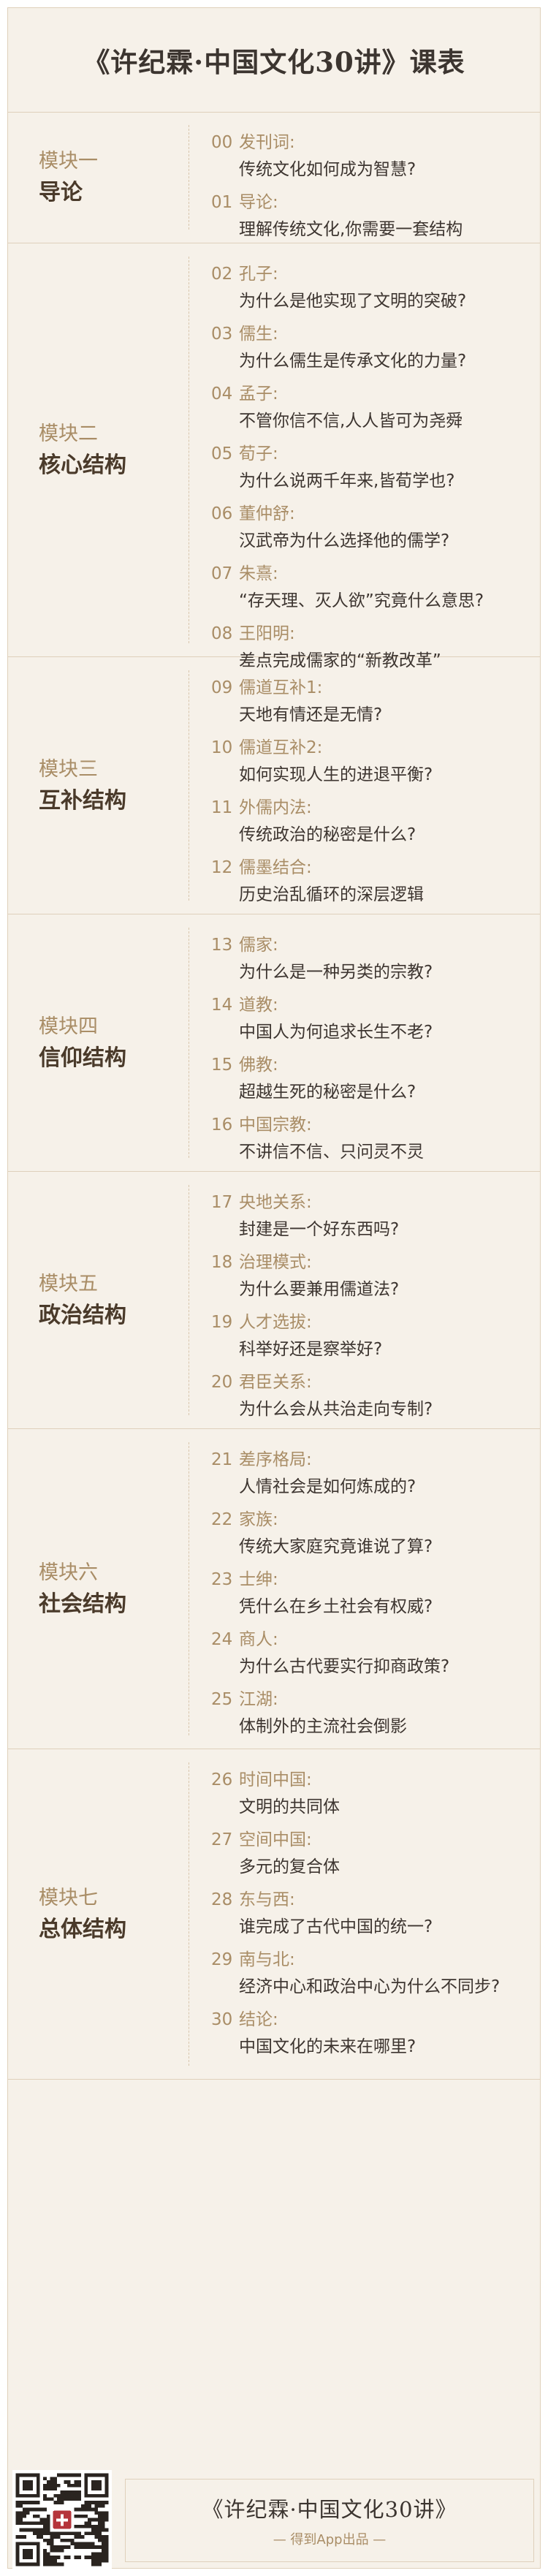 This screenshot has height=2576, width=548. What do you see at coordinates (281, 747) in the screenshot?
I see `lecture-topic: 儒道互补2:` at bounding box center [281, 747].